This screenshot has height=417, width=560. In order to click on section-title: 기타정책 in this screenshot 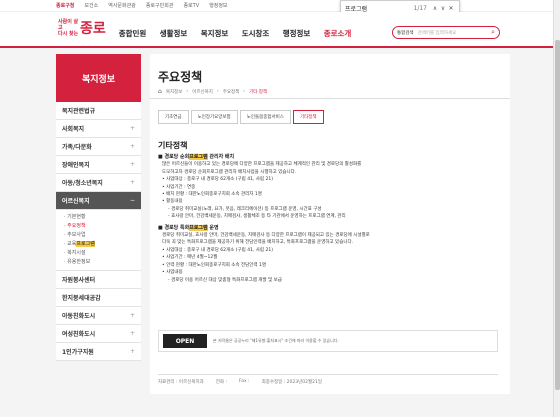, I will do `click(173, 145)`.